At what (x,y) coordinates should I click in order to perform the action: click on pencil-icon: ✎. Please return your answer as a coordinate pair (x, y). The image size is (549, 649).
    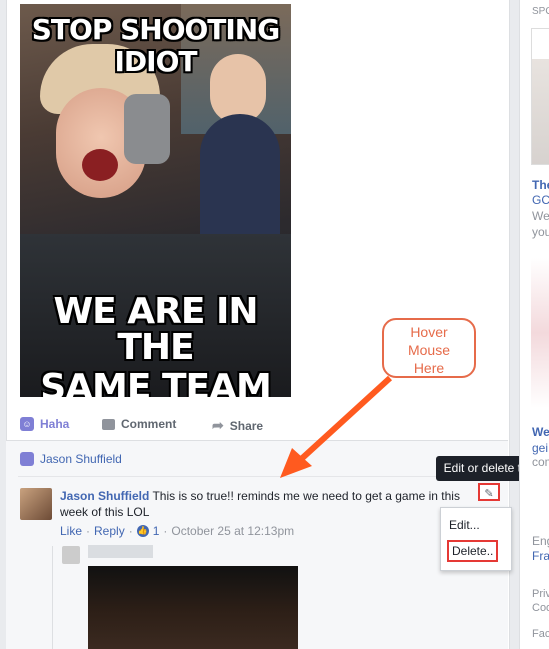
    Looking at the image, I should click on (489, 494).